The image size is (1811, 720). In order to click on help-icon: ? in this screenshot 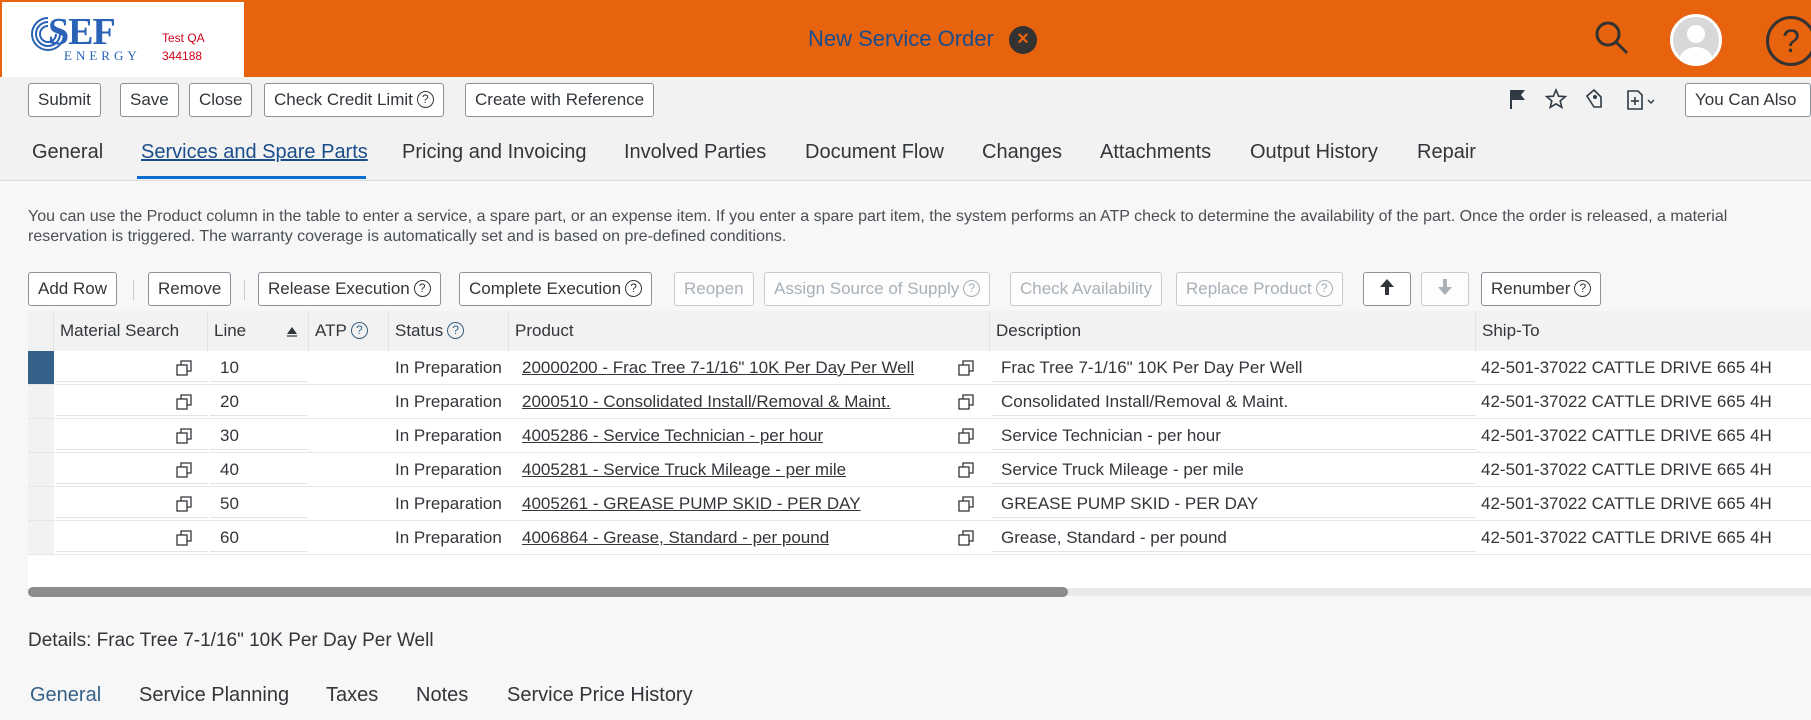, I will do `click(1788, 41)`.